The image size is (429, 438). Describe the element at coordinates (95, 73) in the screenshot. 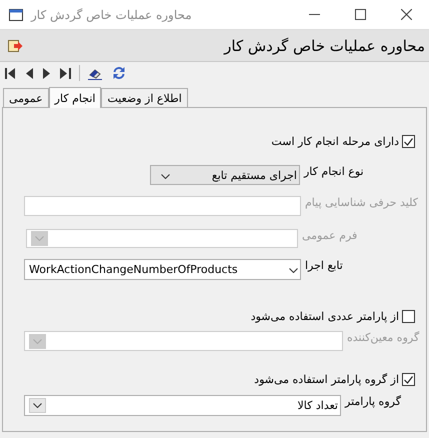

I see `eraser-icon` at that location.